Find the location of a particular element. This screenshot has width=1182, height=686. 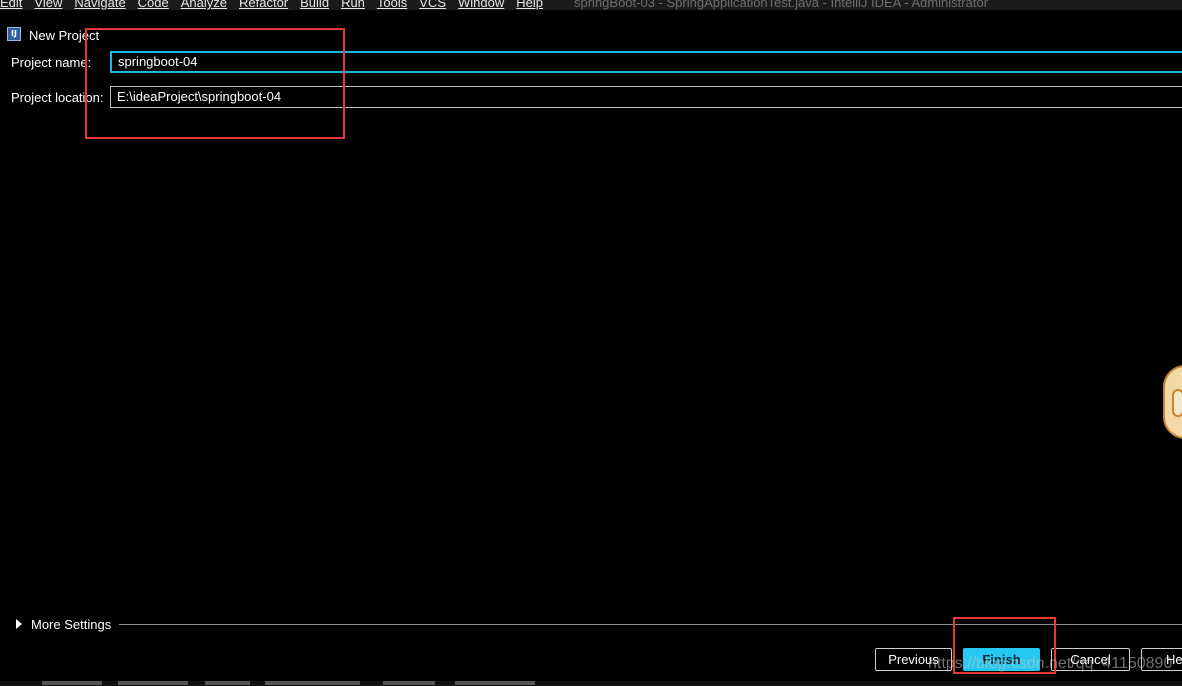

menu-item-tools: Tools is located at coordinates (392, 5).